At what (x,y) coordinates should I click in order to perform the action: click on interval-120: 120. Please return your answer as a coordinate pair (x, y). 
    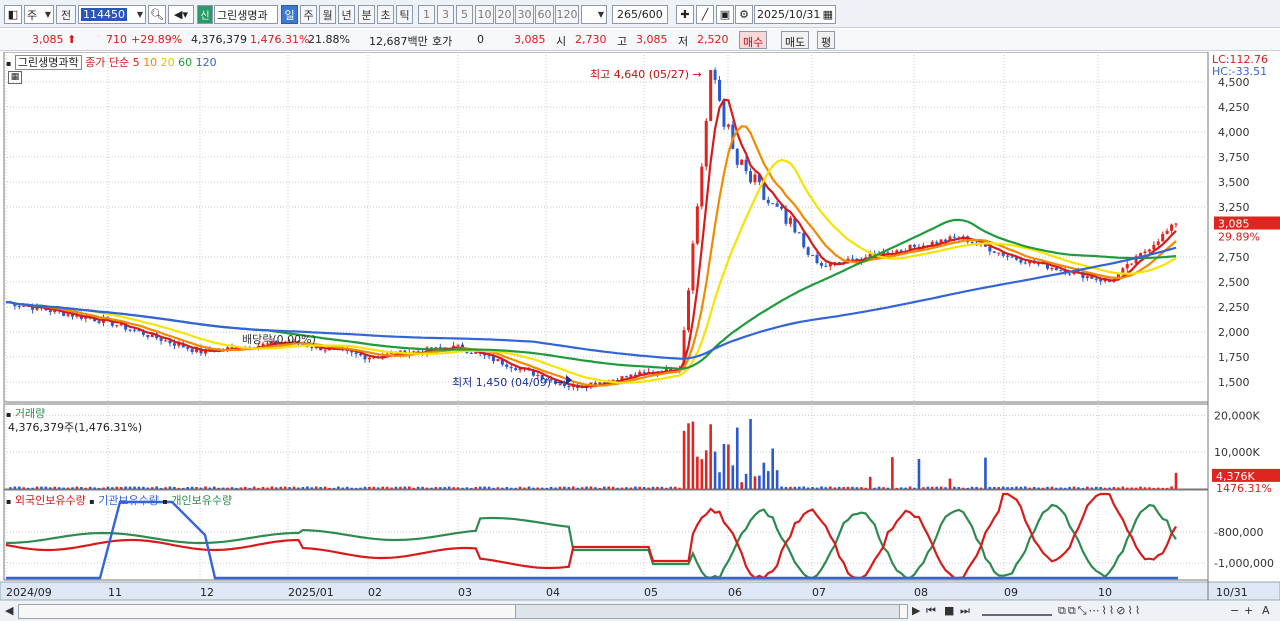
    Looking at the image, I should click on (567, 14).